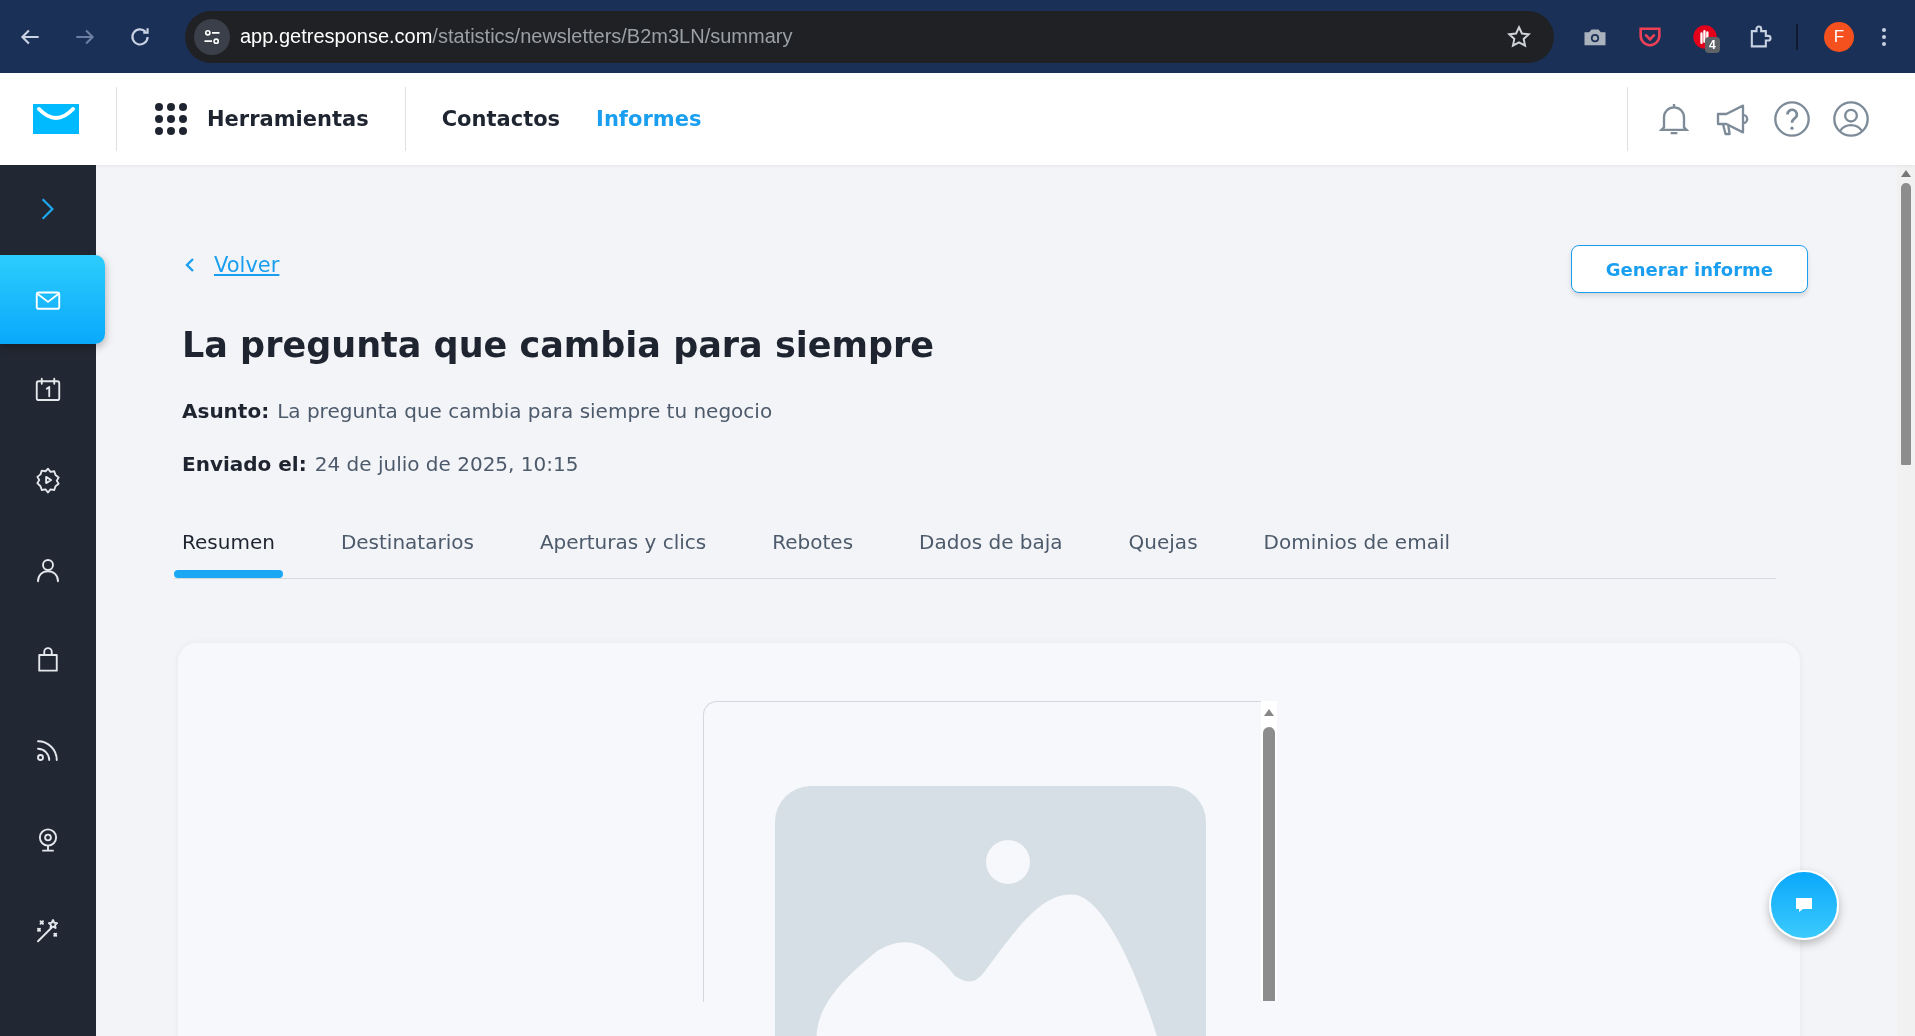 The width and height of the screenshot is (1915, 1036). Describe the element at coordinates (623, 549) in the screenshot. I see `tab: Aperturas y clics` at that location.